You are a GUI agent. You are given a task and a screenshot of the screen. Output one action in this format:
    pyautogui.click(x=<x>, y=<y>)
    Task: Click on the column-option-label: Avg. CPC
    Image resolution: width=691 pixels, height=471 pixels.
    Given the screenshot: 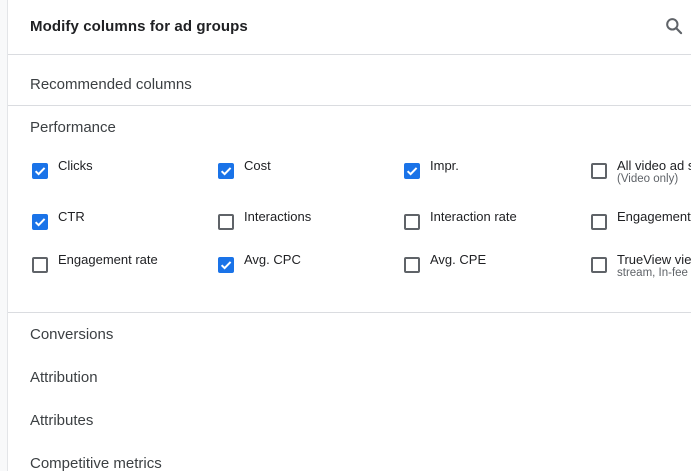 What is the action you would take?
    pyautogui.click(x=272, y=259)
    